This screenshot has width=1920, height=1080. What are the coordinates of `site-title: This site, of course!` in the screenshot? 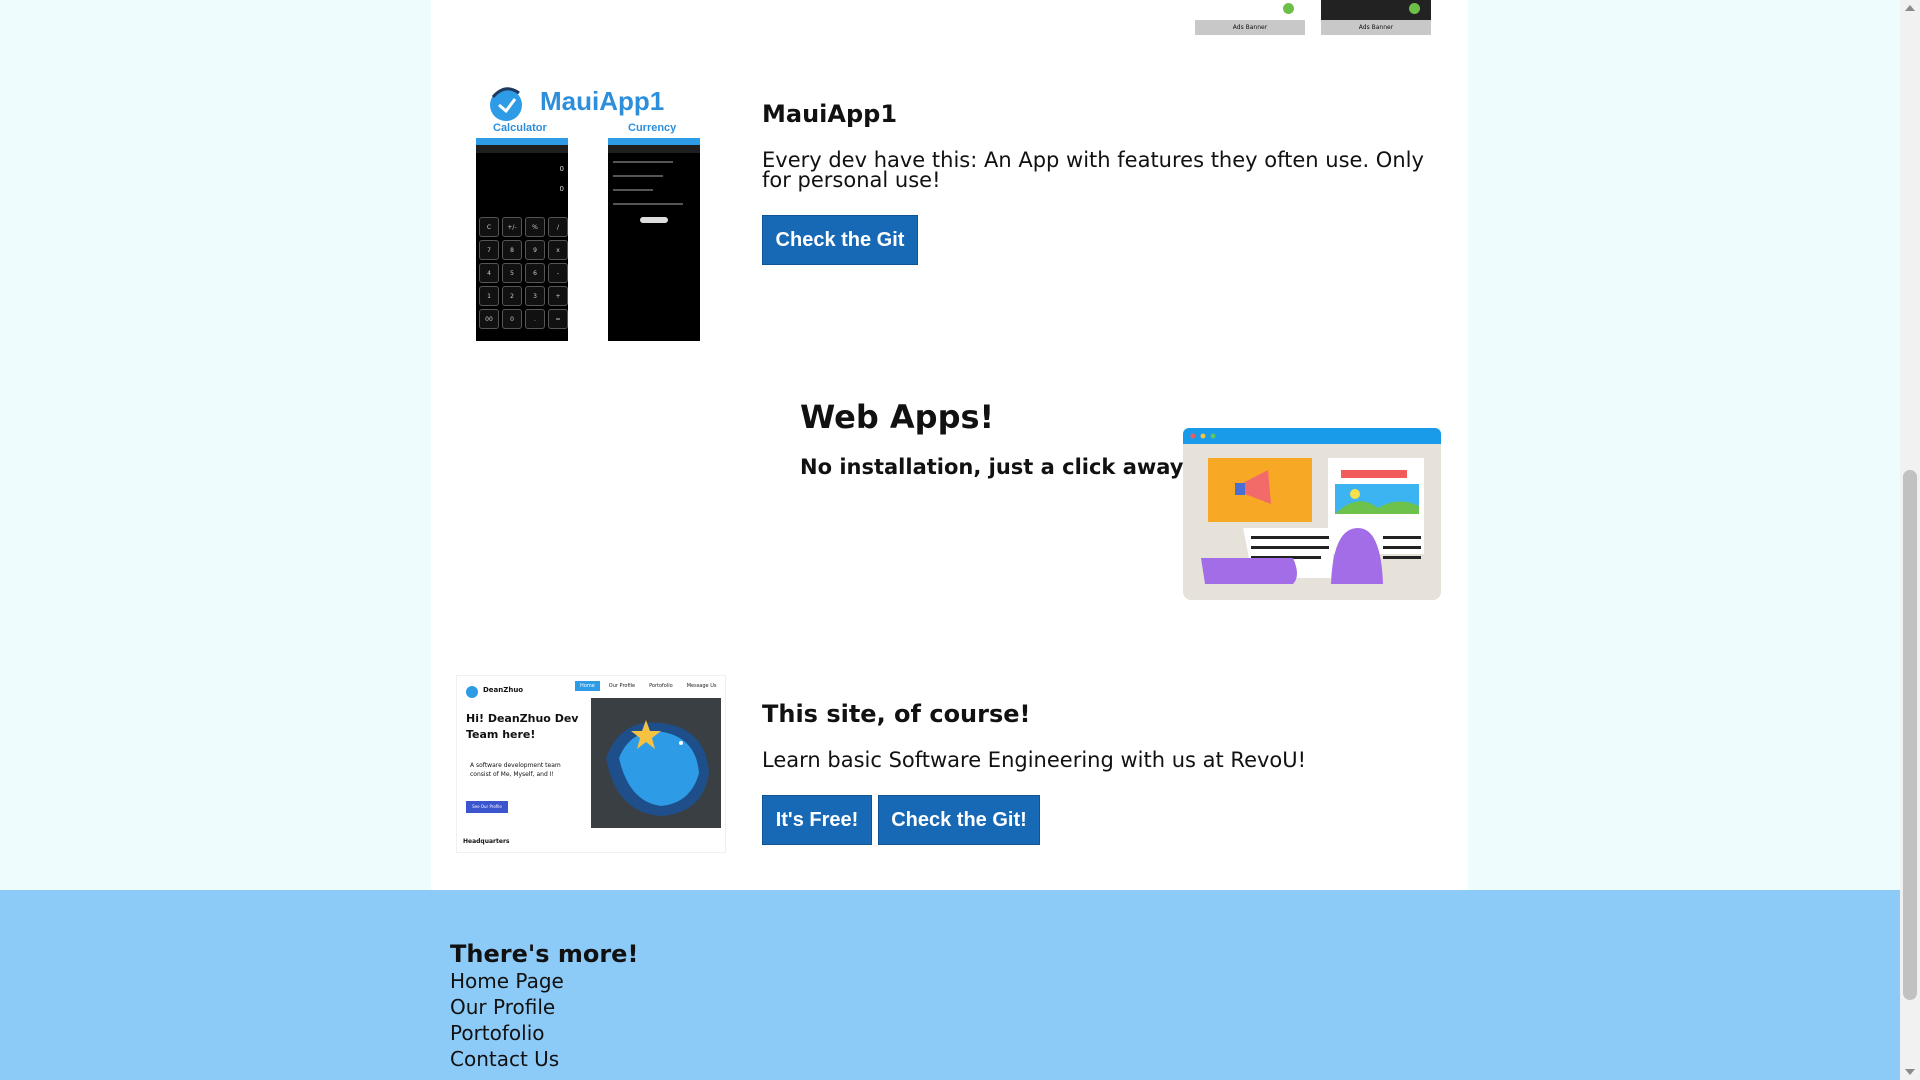 It's located at (896, 714).